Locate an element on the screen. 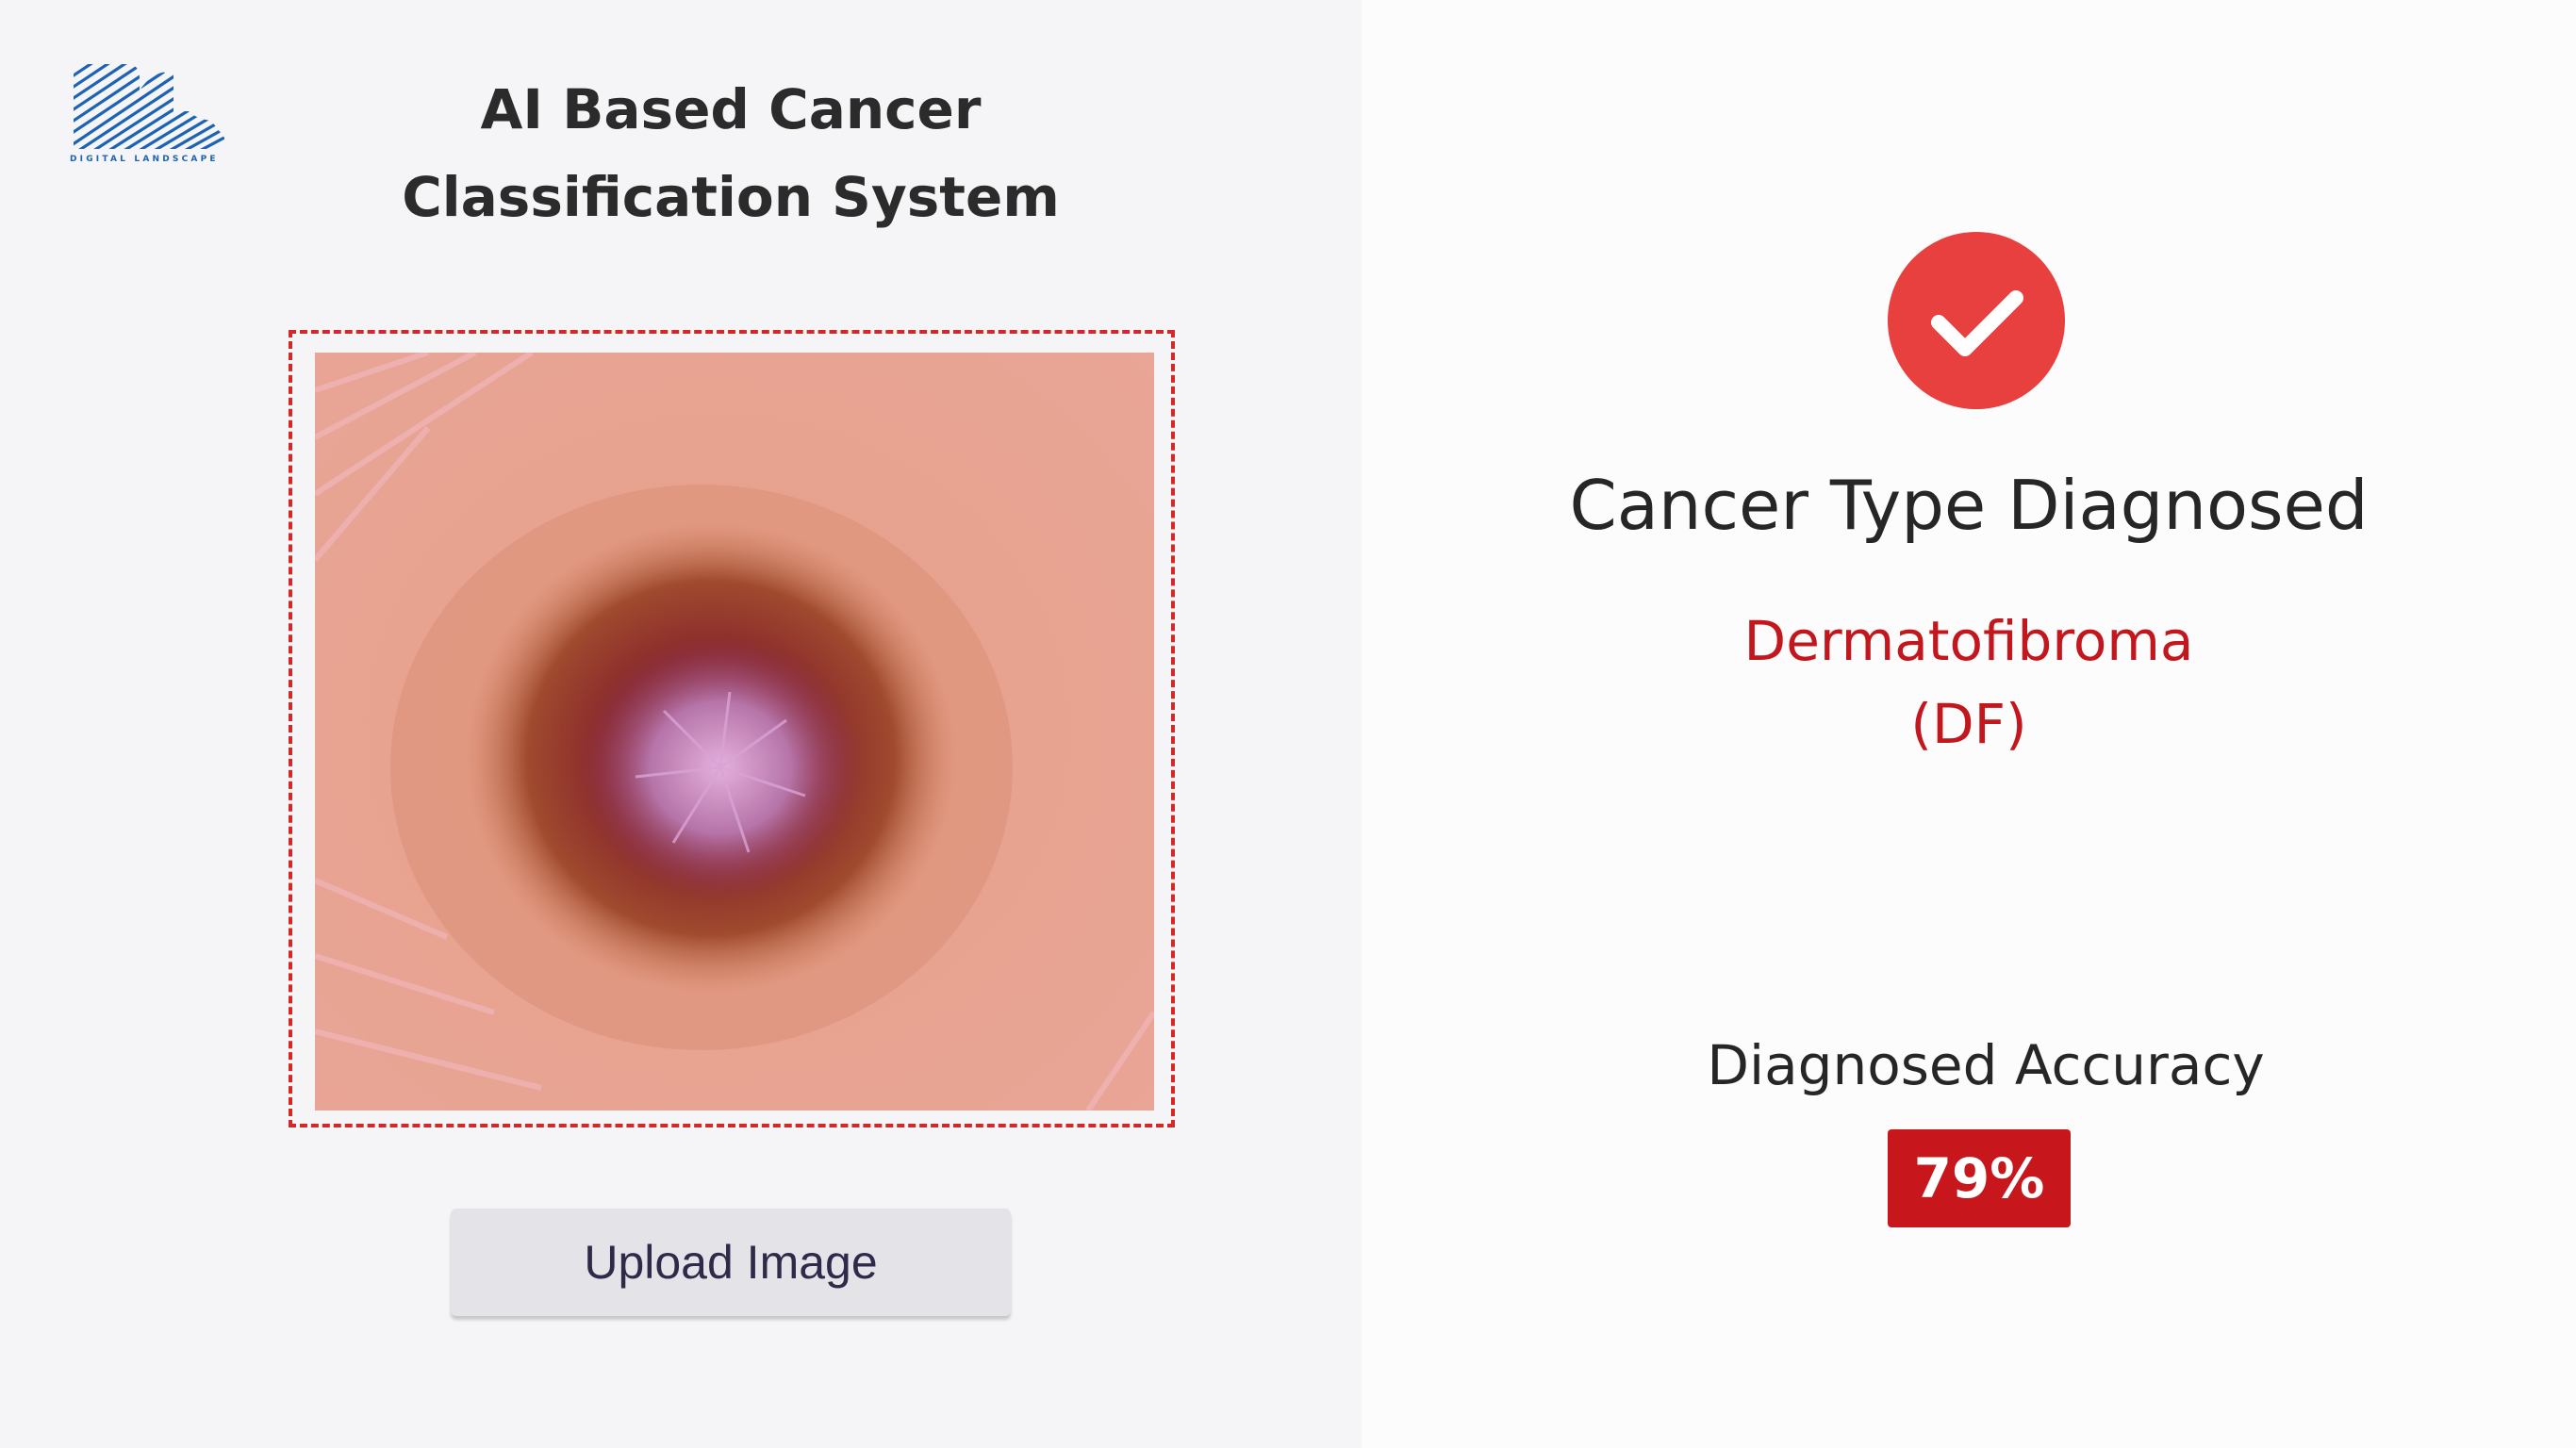 This screenshot has width=2576, height=1448. upload-image-button: Upload Image is located at coordinates (731, 1262).